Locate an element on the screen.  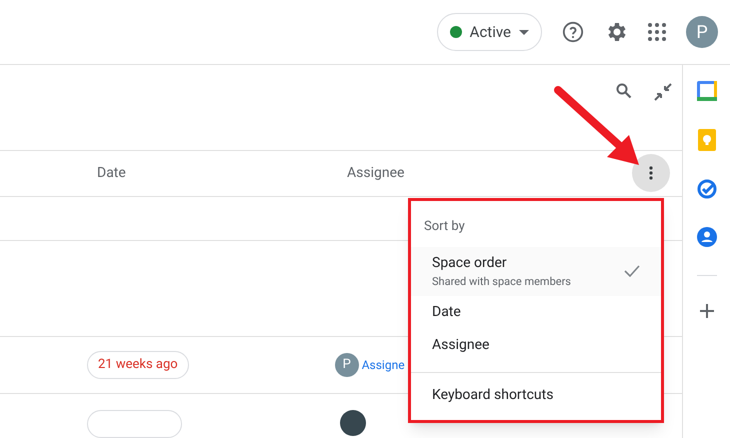
contacts-icon is located at coordinates (706, 237).